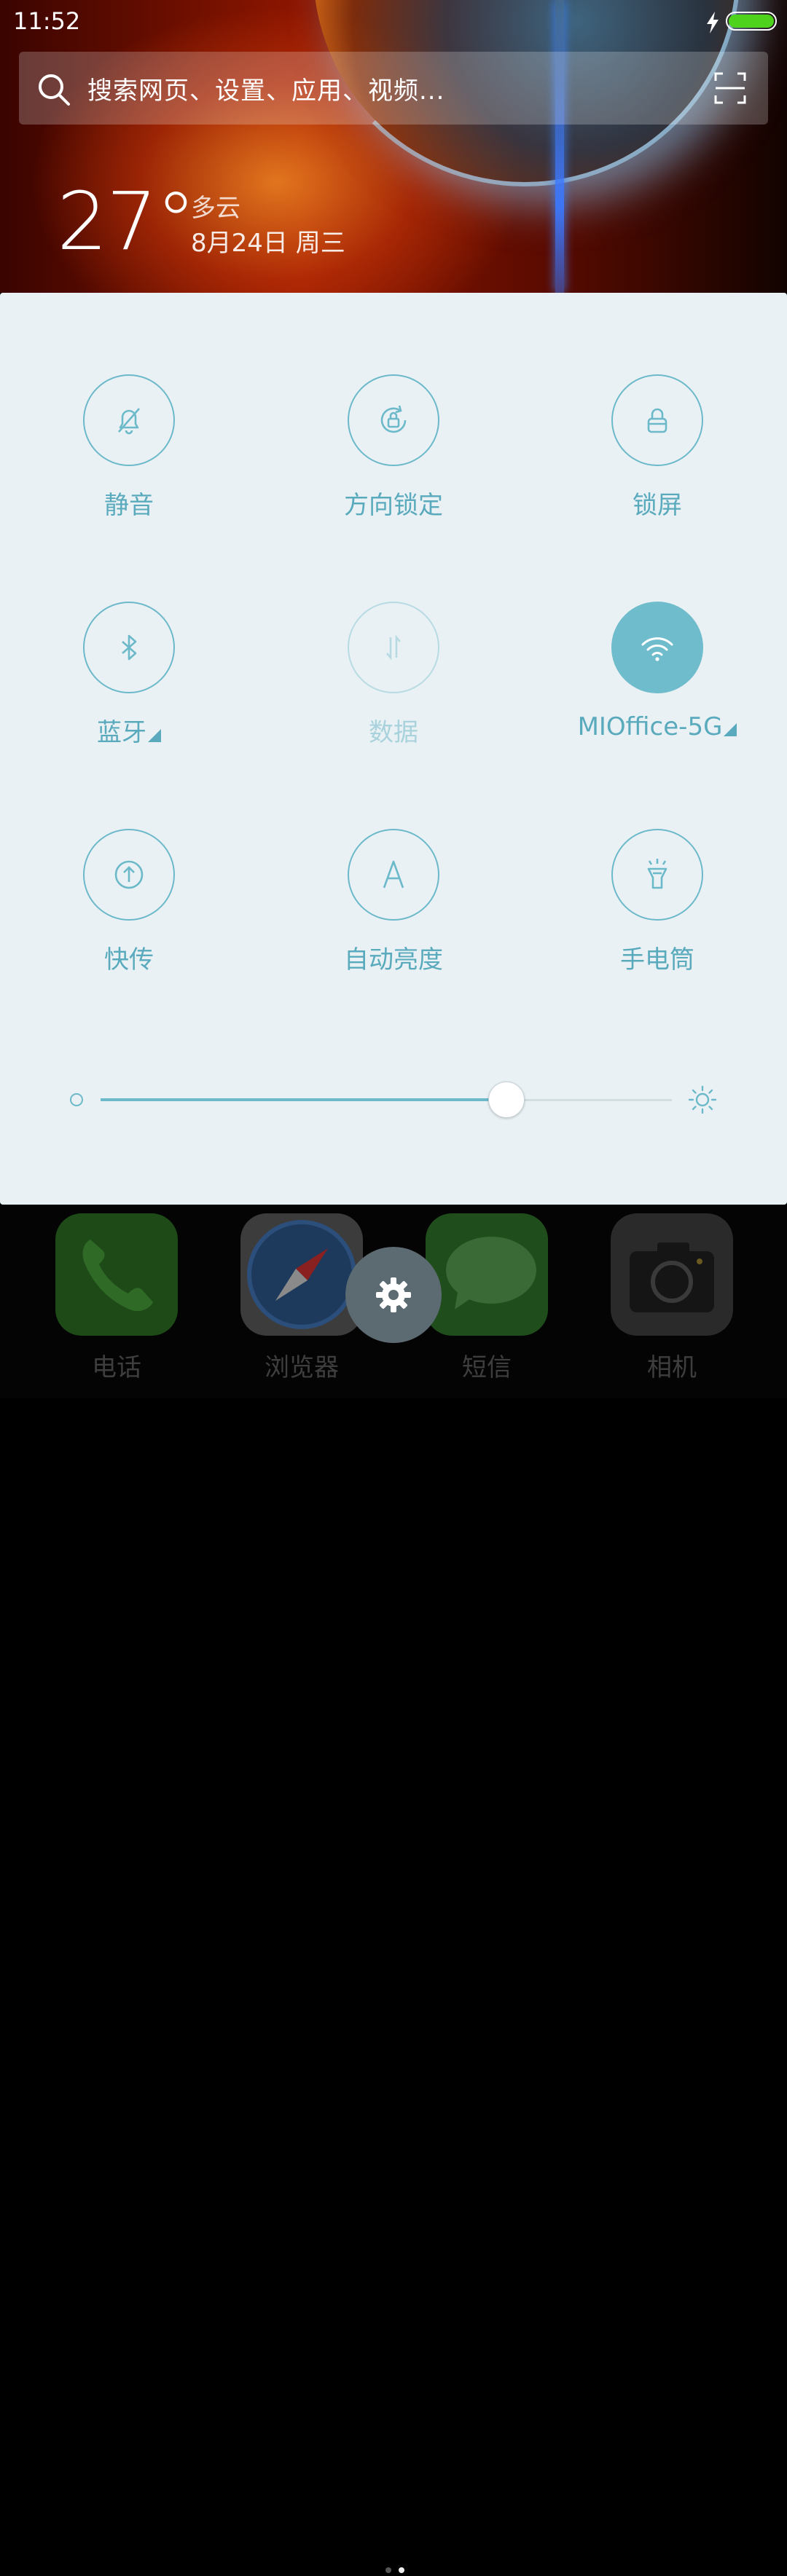 The width and height of the screenshot is (787, 2576). What do you see at coordinates (76, 1099) in the screenshot?
I see `brightness-low-icon` at bounding box center [76, 1099].